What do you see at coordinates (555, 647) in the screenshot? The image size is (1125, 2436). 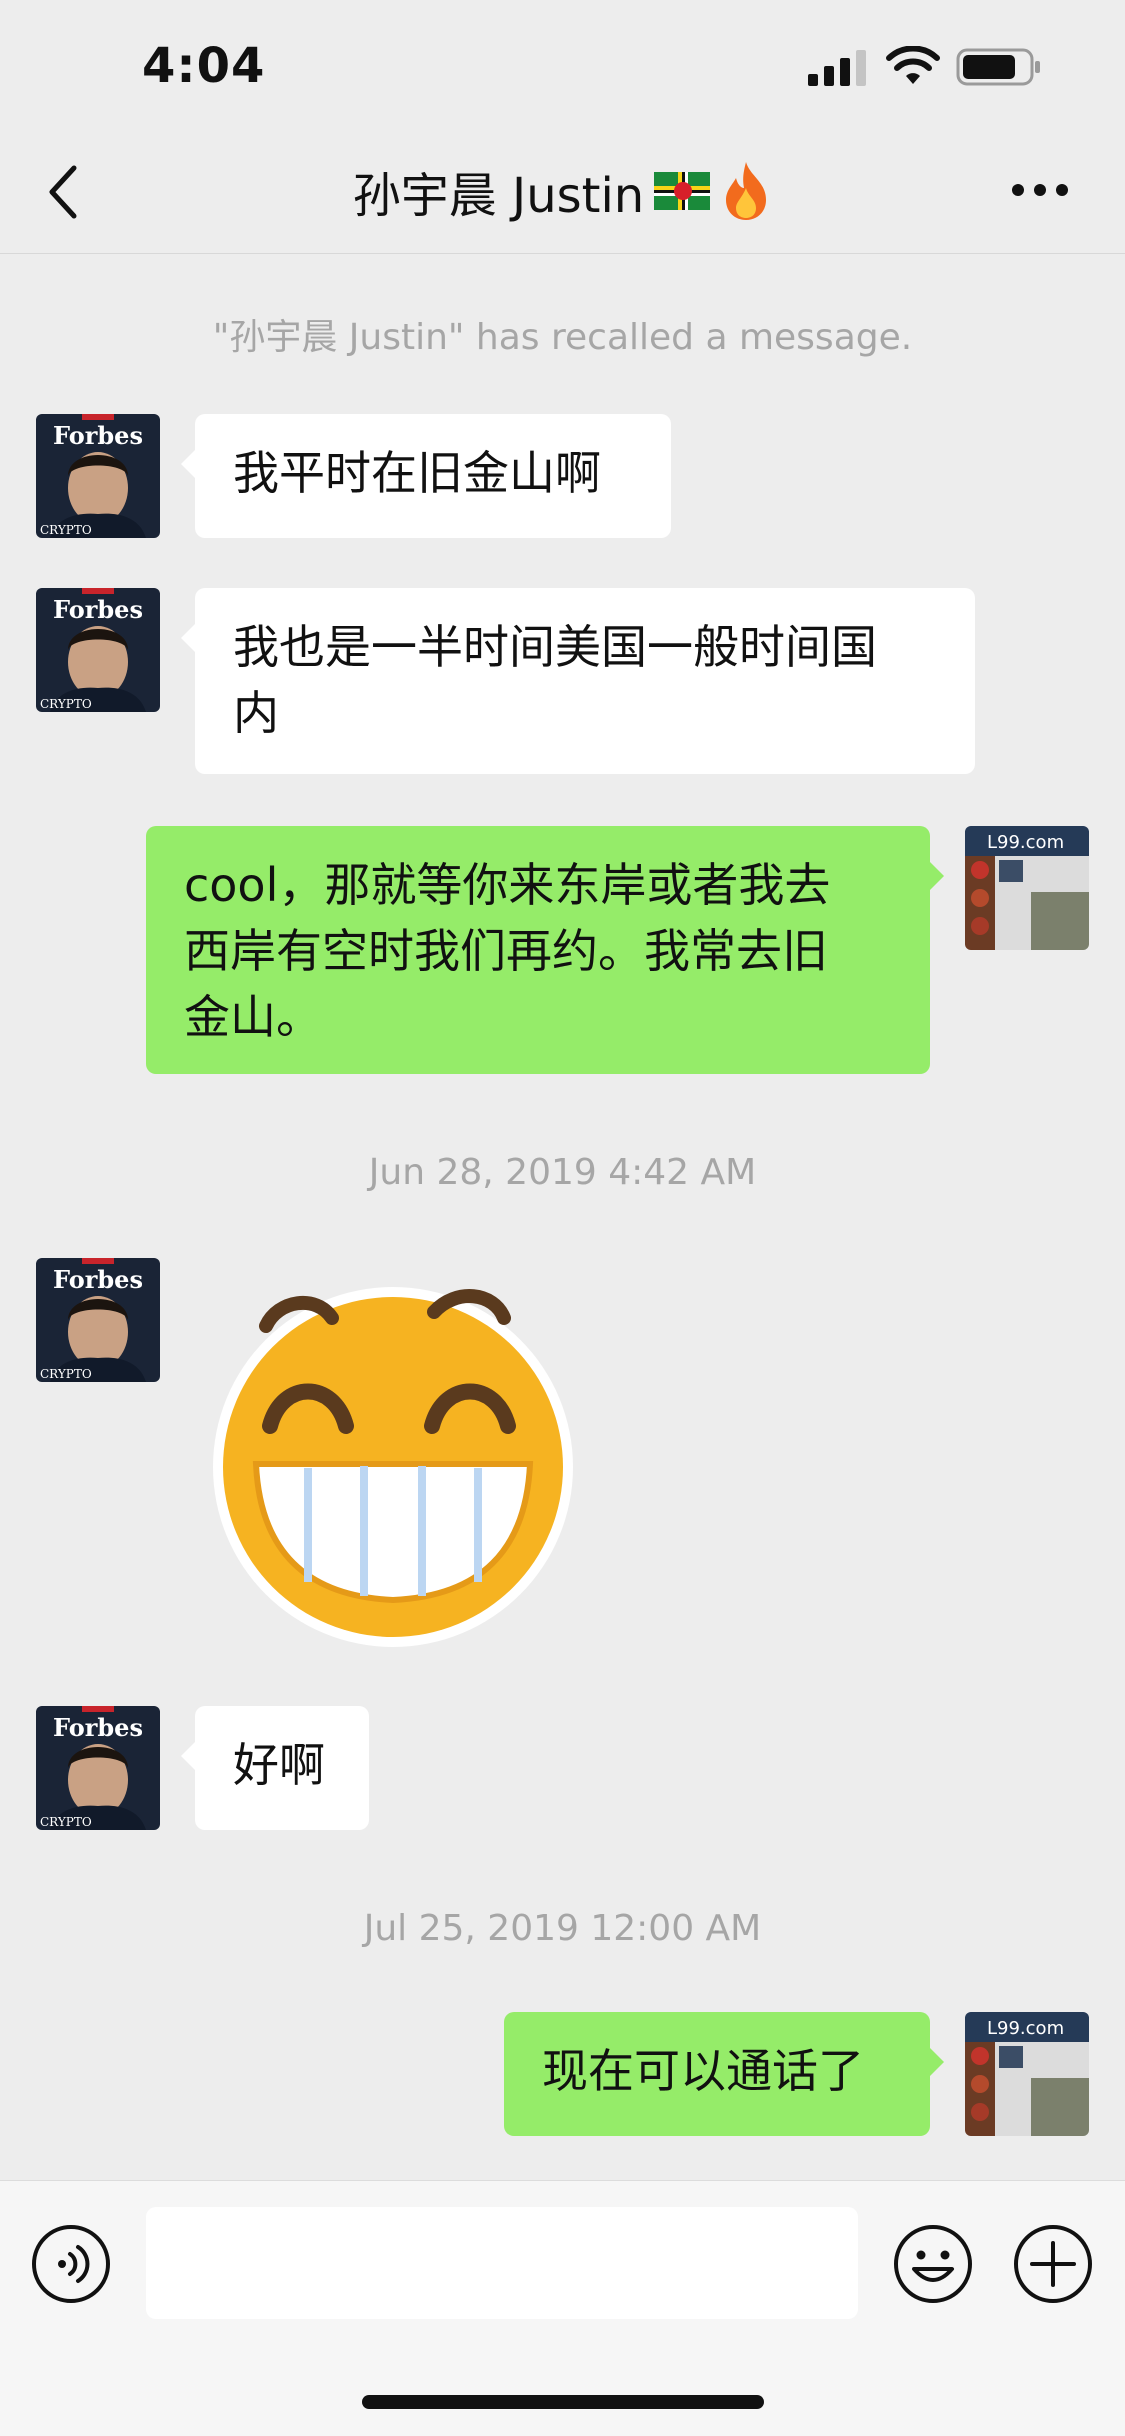 I see `message-text-line: 我也是一半时间美国一般时间国` at bounding box center [555, 647].